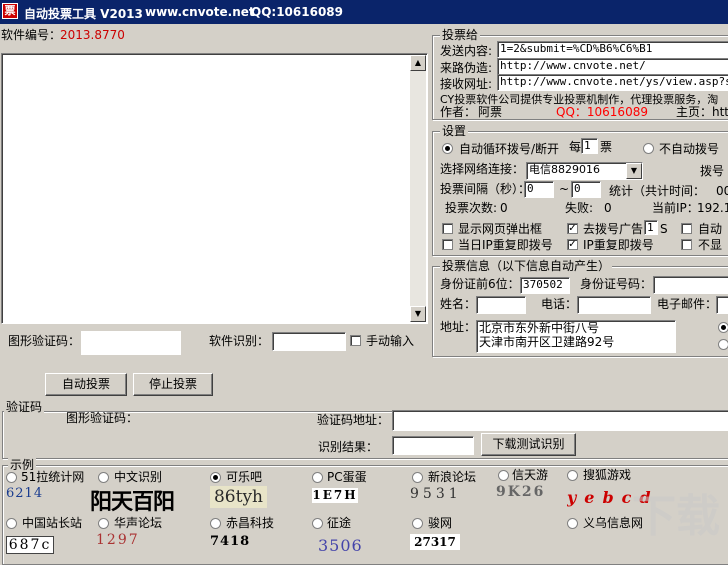  I want to click on example-label-51la: 51拉统计网, so click(53, 477).